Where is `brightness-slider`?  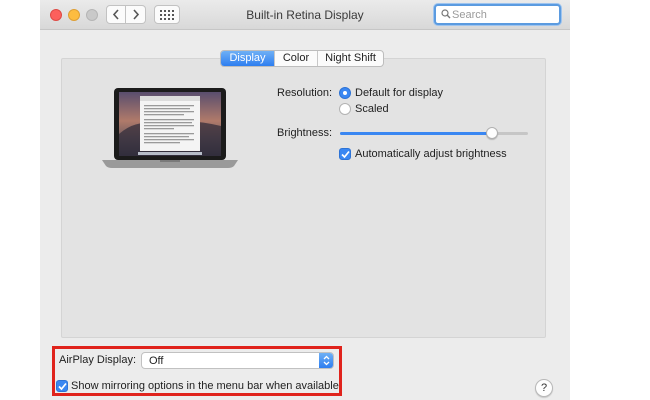 brightness-slider is located at coordinates (434, 133).